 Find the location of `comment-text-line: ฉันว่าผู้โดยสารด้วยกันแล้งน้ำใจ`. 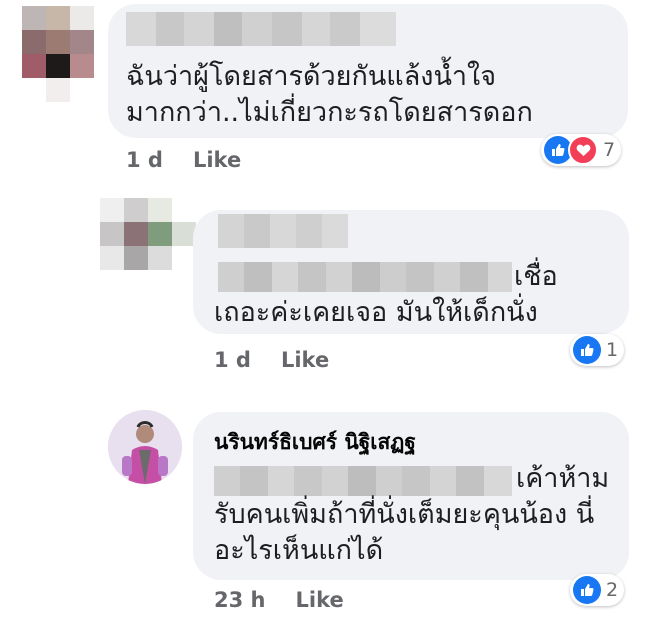

comment-text-line: ฉันว่าผู้โดยสารด้วยกันแล้งน้ำใจ is located at coordinates (311, 76).